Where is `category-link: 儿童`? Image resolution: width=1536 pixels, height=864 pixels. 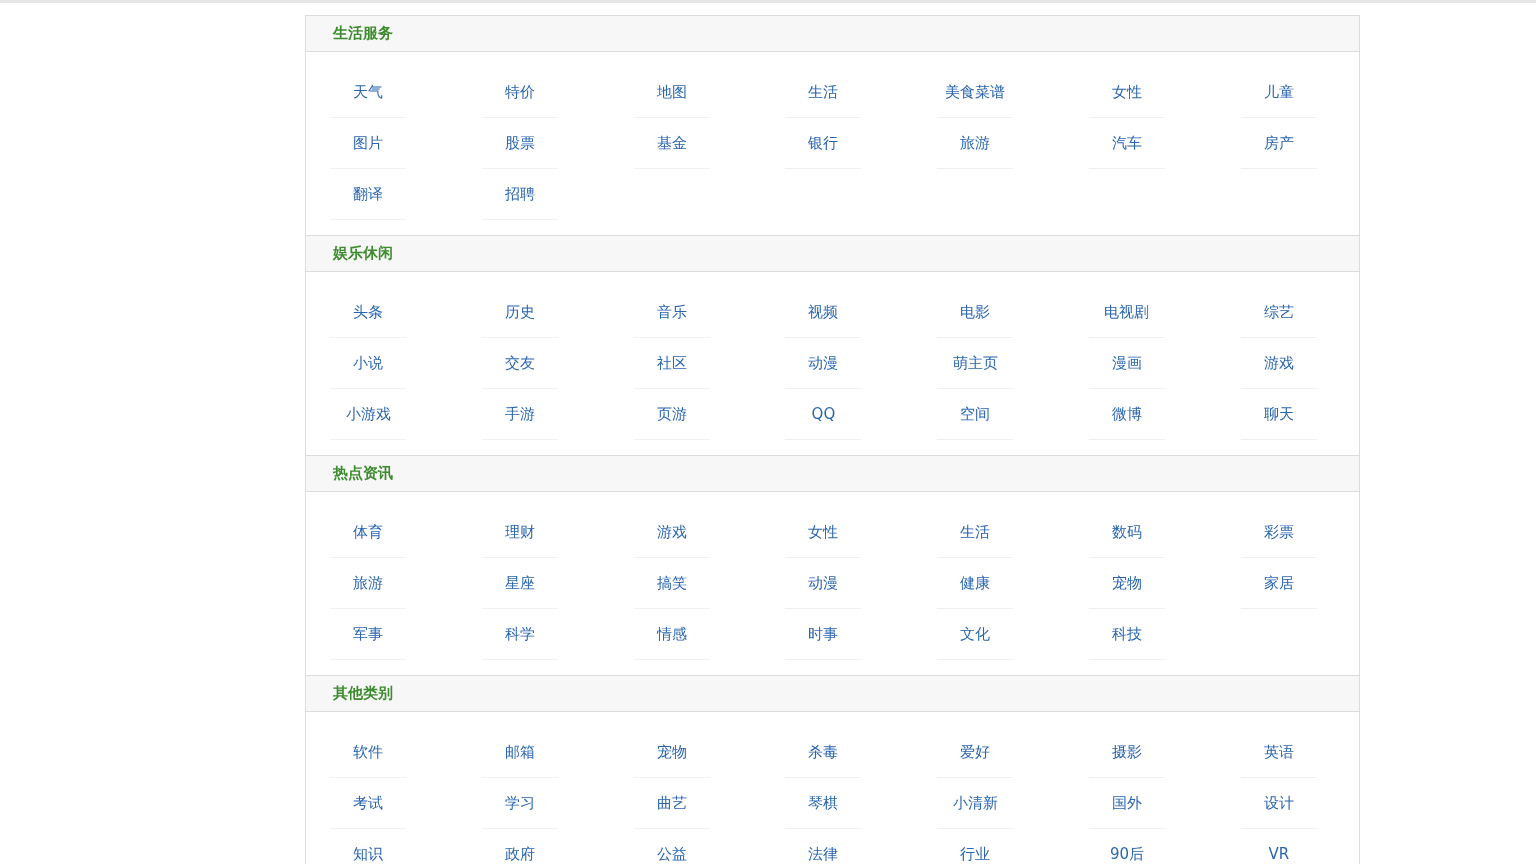 category-link: 儿童 is located at coordinates (1278, 92).